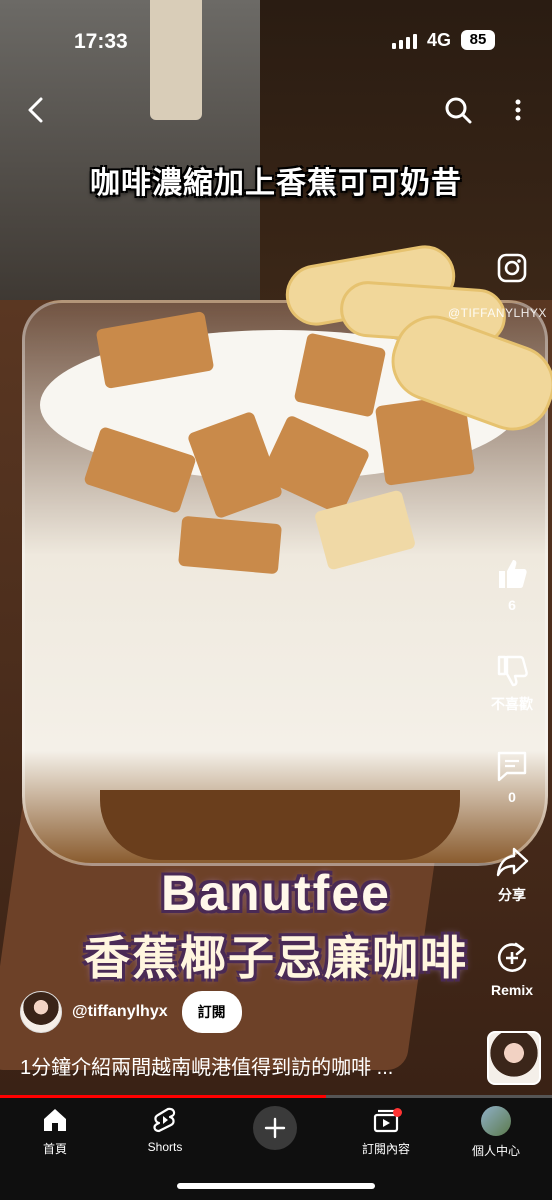 The image size is (552, 1200). I want to click on coconut-chip, so click(230, 545).